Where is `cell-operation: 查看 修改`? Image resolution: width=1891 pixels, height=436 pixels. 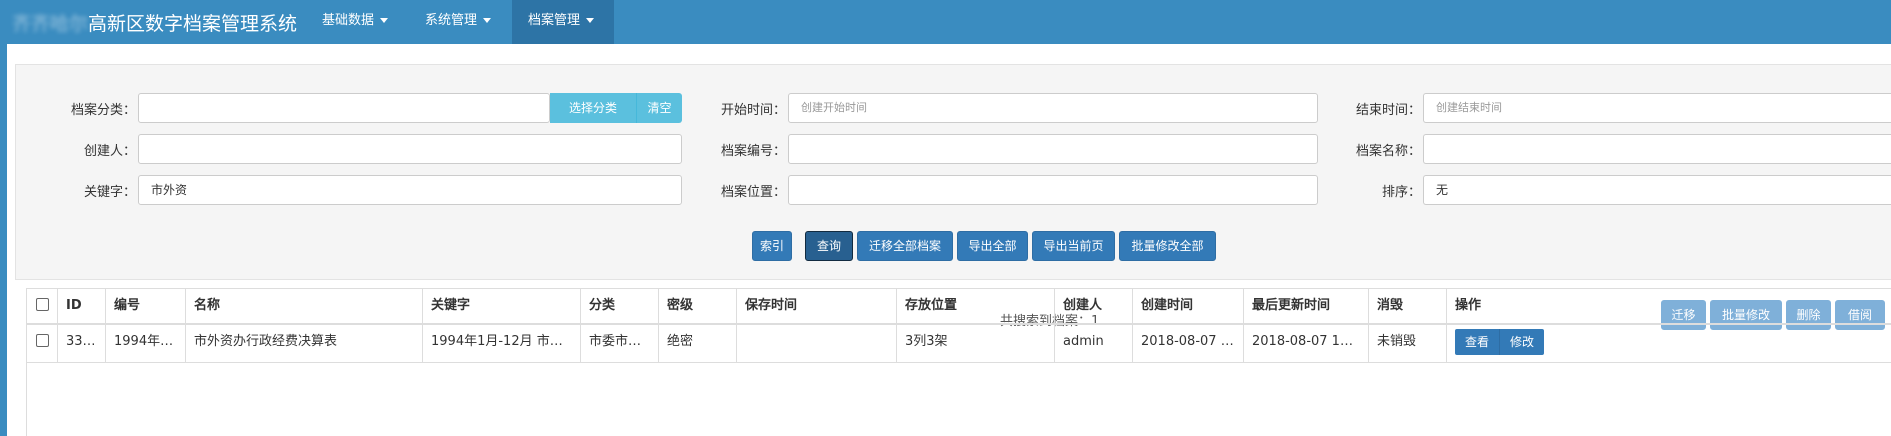 cell-operation: 查看 修改 is located at coordinates (1669, 343).